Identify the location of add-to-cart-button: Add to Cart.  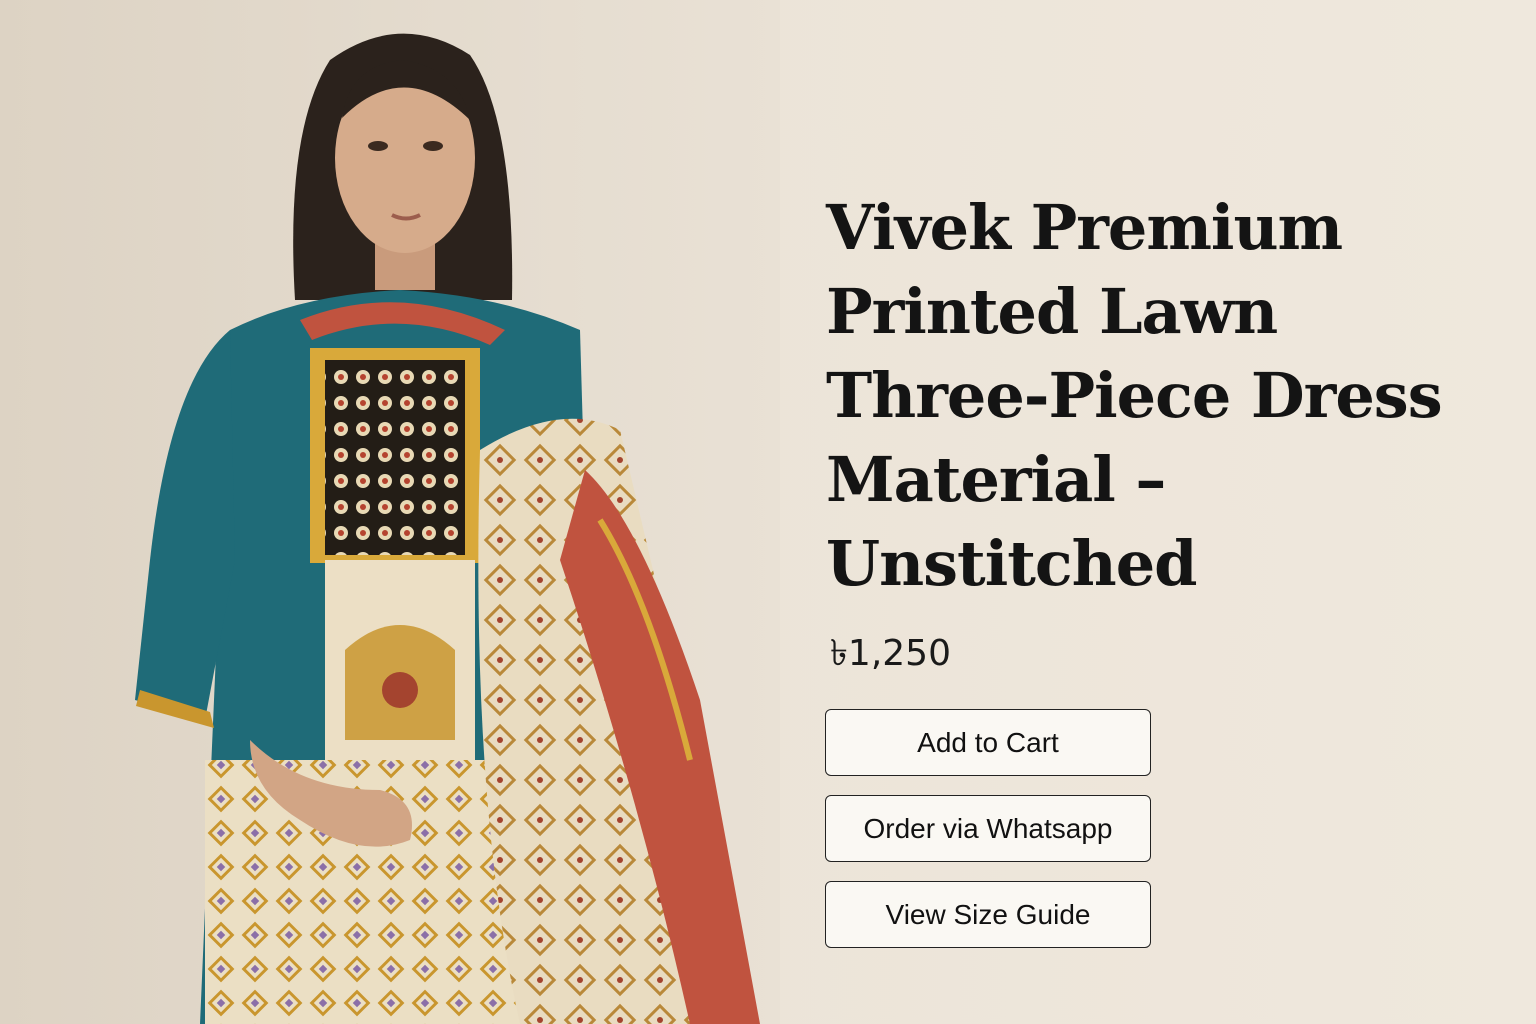
(988, 742).